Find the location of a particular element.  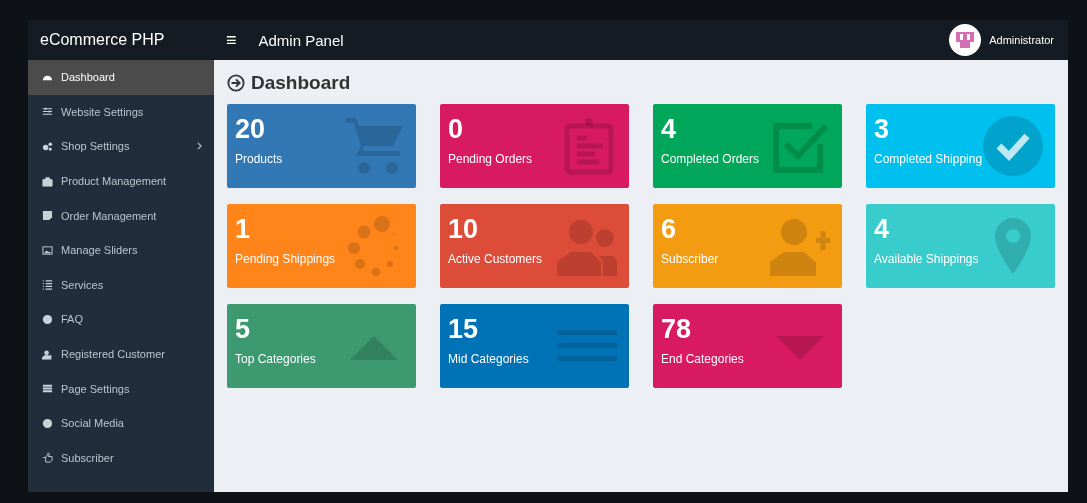

bag-icon is located at coordinates (47, 181).